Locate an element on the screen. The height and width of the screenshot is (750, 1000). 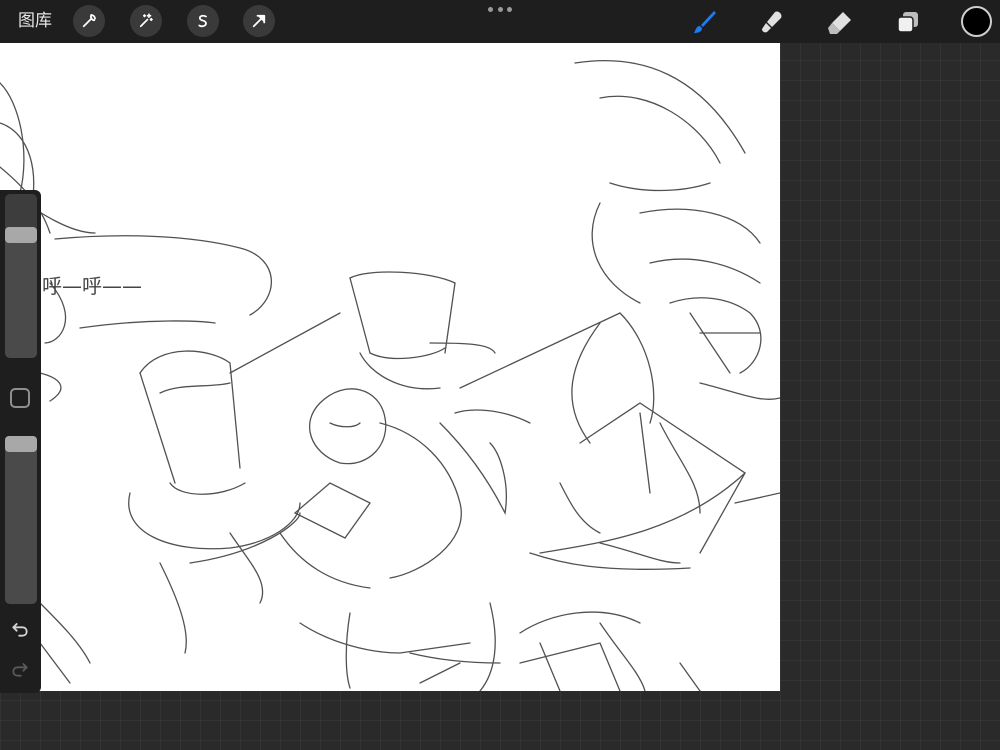
layers-icon is located at coordinates (907, 22).